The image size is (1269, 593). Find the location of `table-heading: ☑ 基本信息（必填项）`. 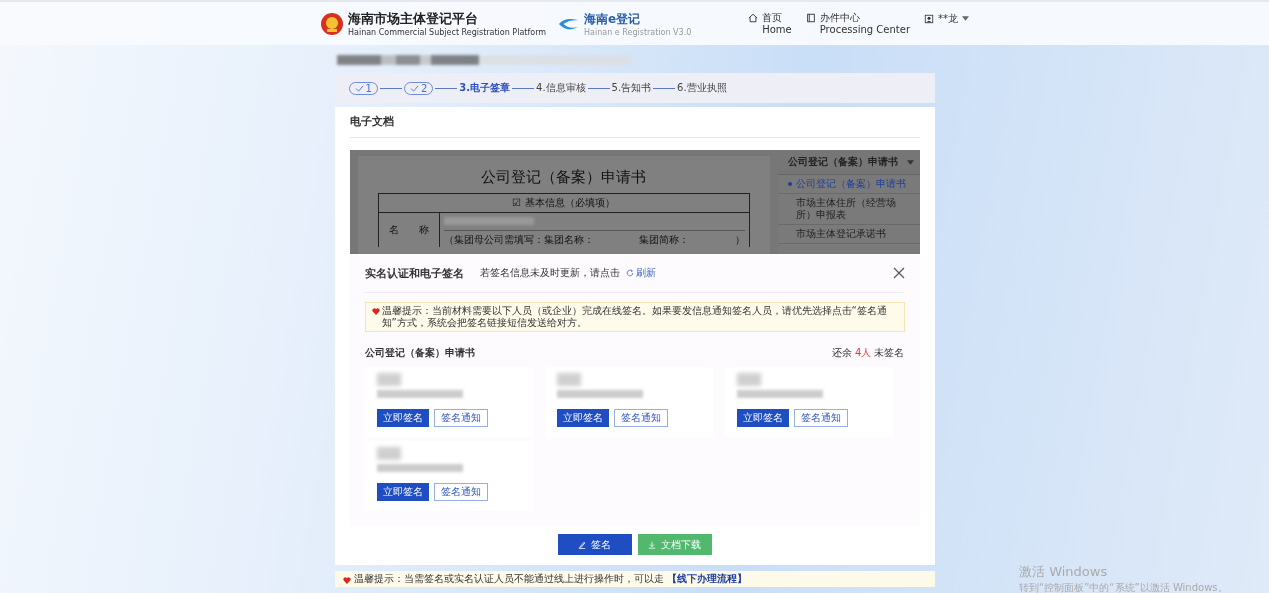

table-heading: ☑ 基本信息（必填项） is located at coordinates (563, 203).